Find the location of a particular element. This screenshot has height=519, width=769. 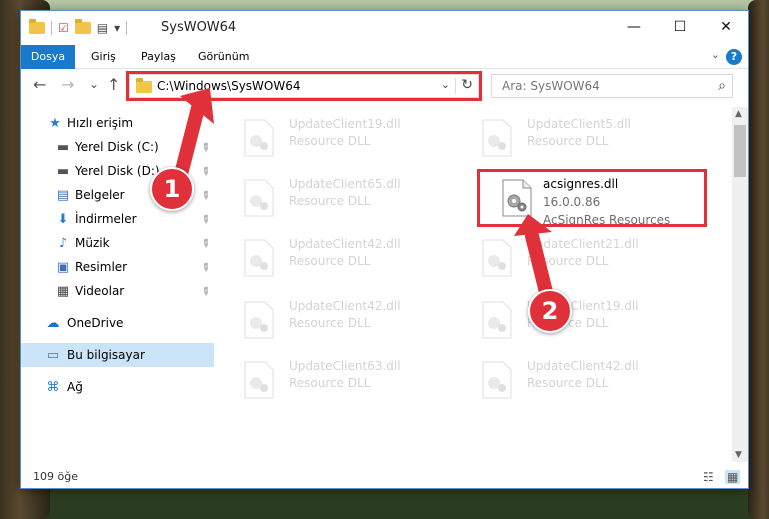

scroll-up-icon: ▲ is located at coordinates (738, 114).